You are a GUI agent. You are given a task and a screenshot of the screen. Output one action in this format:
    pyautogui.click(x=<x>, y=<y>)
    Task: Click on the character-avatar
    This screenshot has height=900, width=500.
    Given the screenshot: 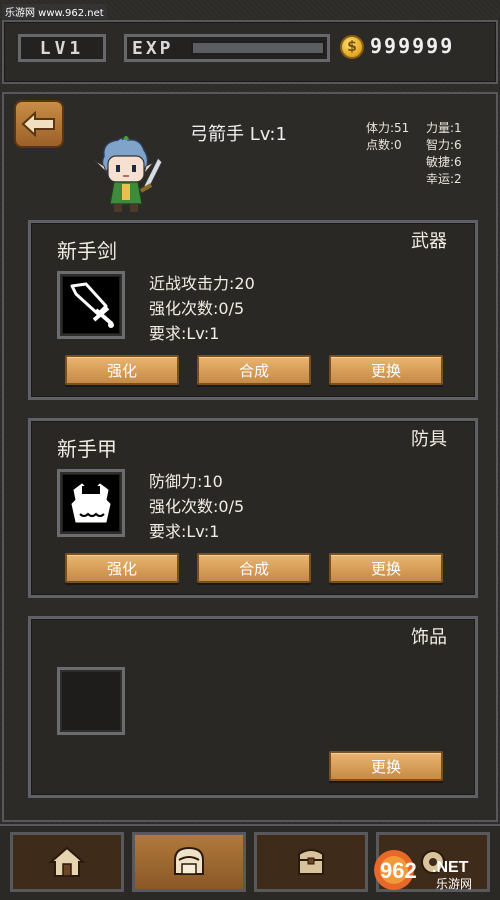 What is the action you would take?
    pyautogui.click(x=128, y=174)
    